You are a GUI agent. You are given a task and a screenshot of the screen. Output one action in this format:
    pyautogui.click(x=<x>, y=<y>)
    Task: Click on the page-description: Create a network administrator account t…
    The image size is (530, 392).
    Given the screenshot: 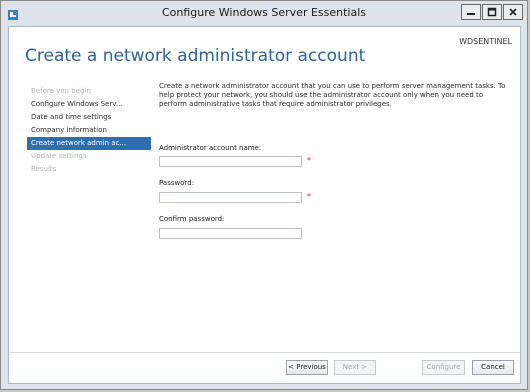 What is the action you would take?
    pyautogui.click(x=332, y=95)
    